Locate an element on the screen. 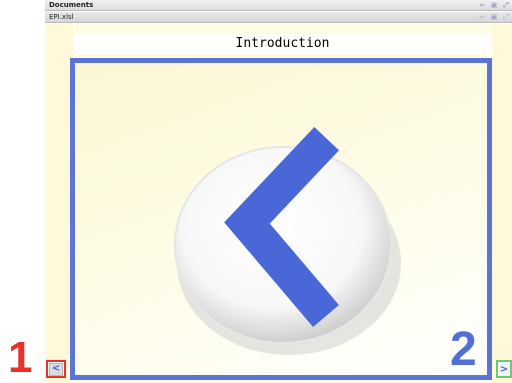 This screenshot has width=512, height=383. file-window-controls: ⇦ ▣ ⤢ is located at coordinates (494, 17).